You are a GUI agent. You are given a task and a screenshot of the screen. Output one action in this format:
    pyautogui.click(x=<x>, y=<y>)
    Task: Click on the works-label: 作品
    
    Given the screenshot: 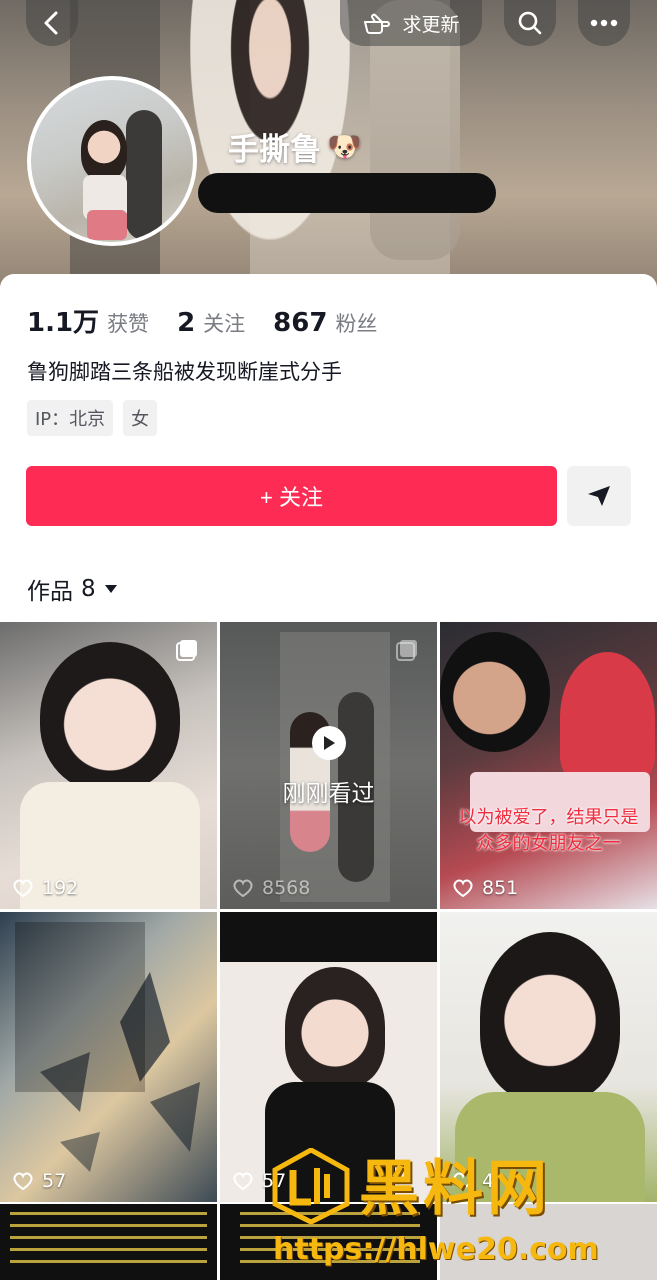 What is the action you would take?
    pyautogui.click(x=50, y=592)
    